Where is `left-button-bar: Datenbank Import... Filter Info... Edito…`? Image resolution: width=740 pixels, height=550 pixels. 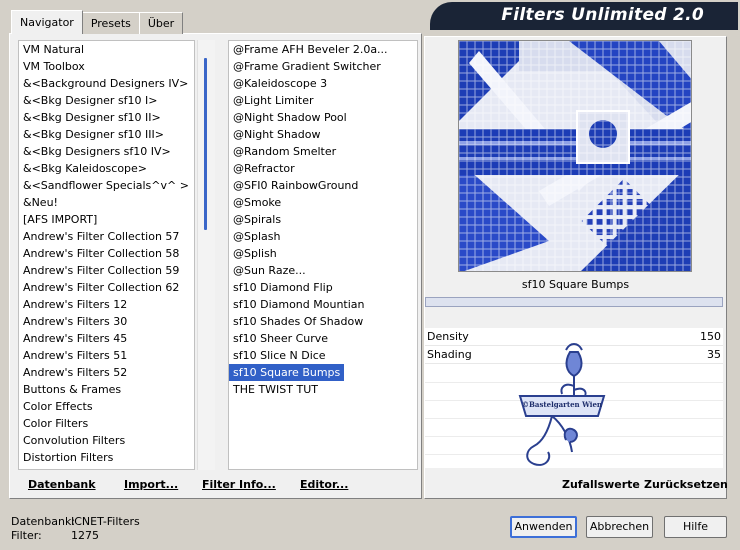
left-button-bar: Datenbank Import... Filter Info... Edito… is located at coordinates (218, 487).